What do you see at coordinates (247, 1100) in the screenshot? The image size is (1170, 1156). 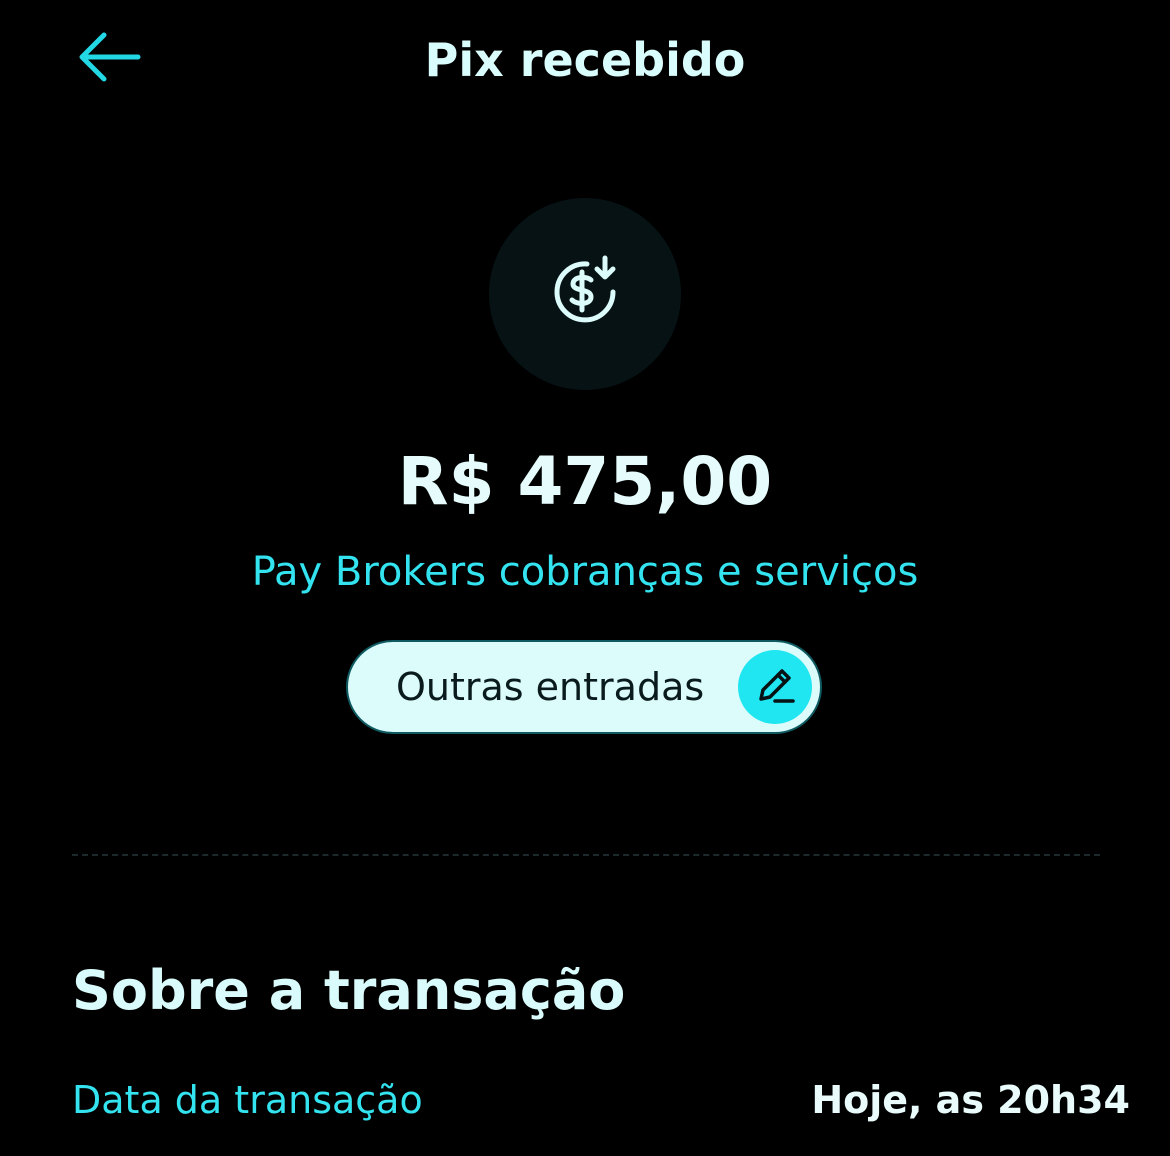 I see `transaction-date-label: Data da transação` at bounding box center [247, 1100].